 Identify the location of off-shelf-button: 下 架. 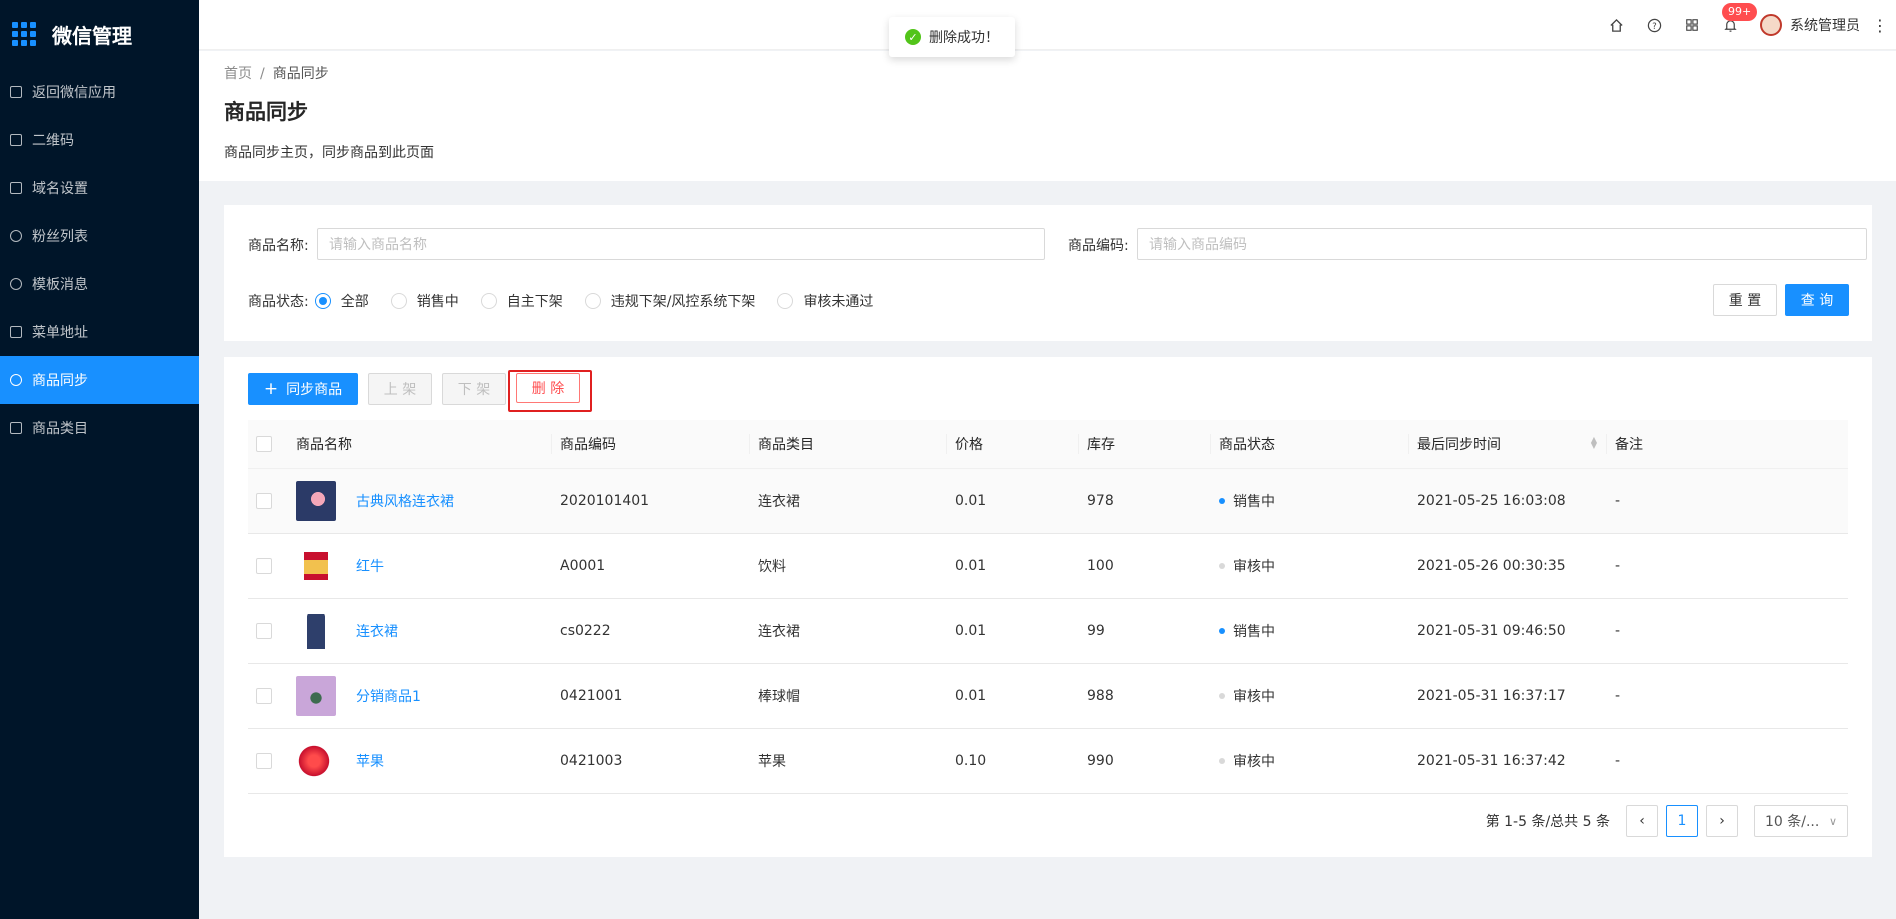
(474, 389).